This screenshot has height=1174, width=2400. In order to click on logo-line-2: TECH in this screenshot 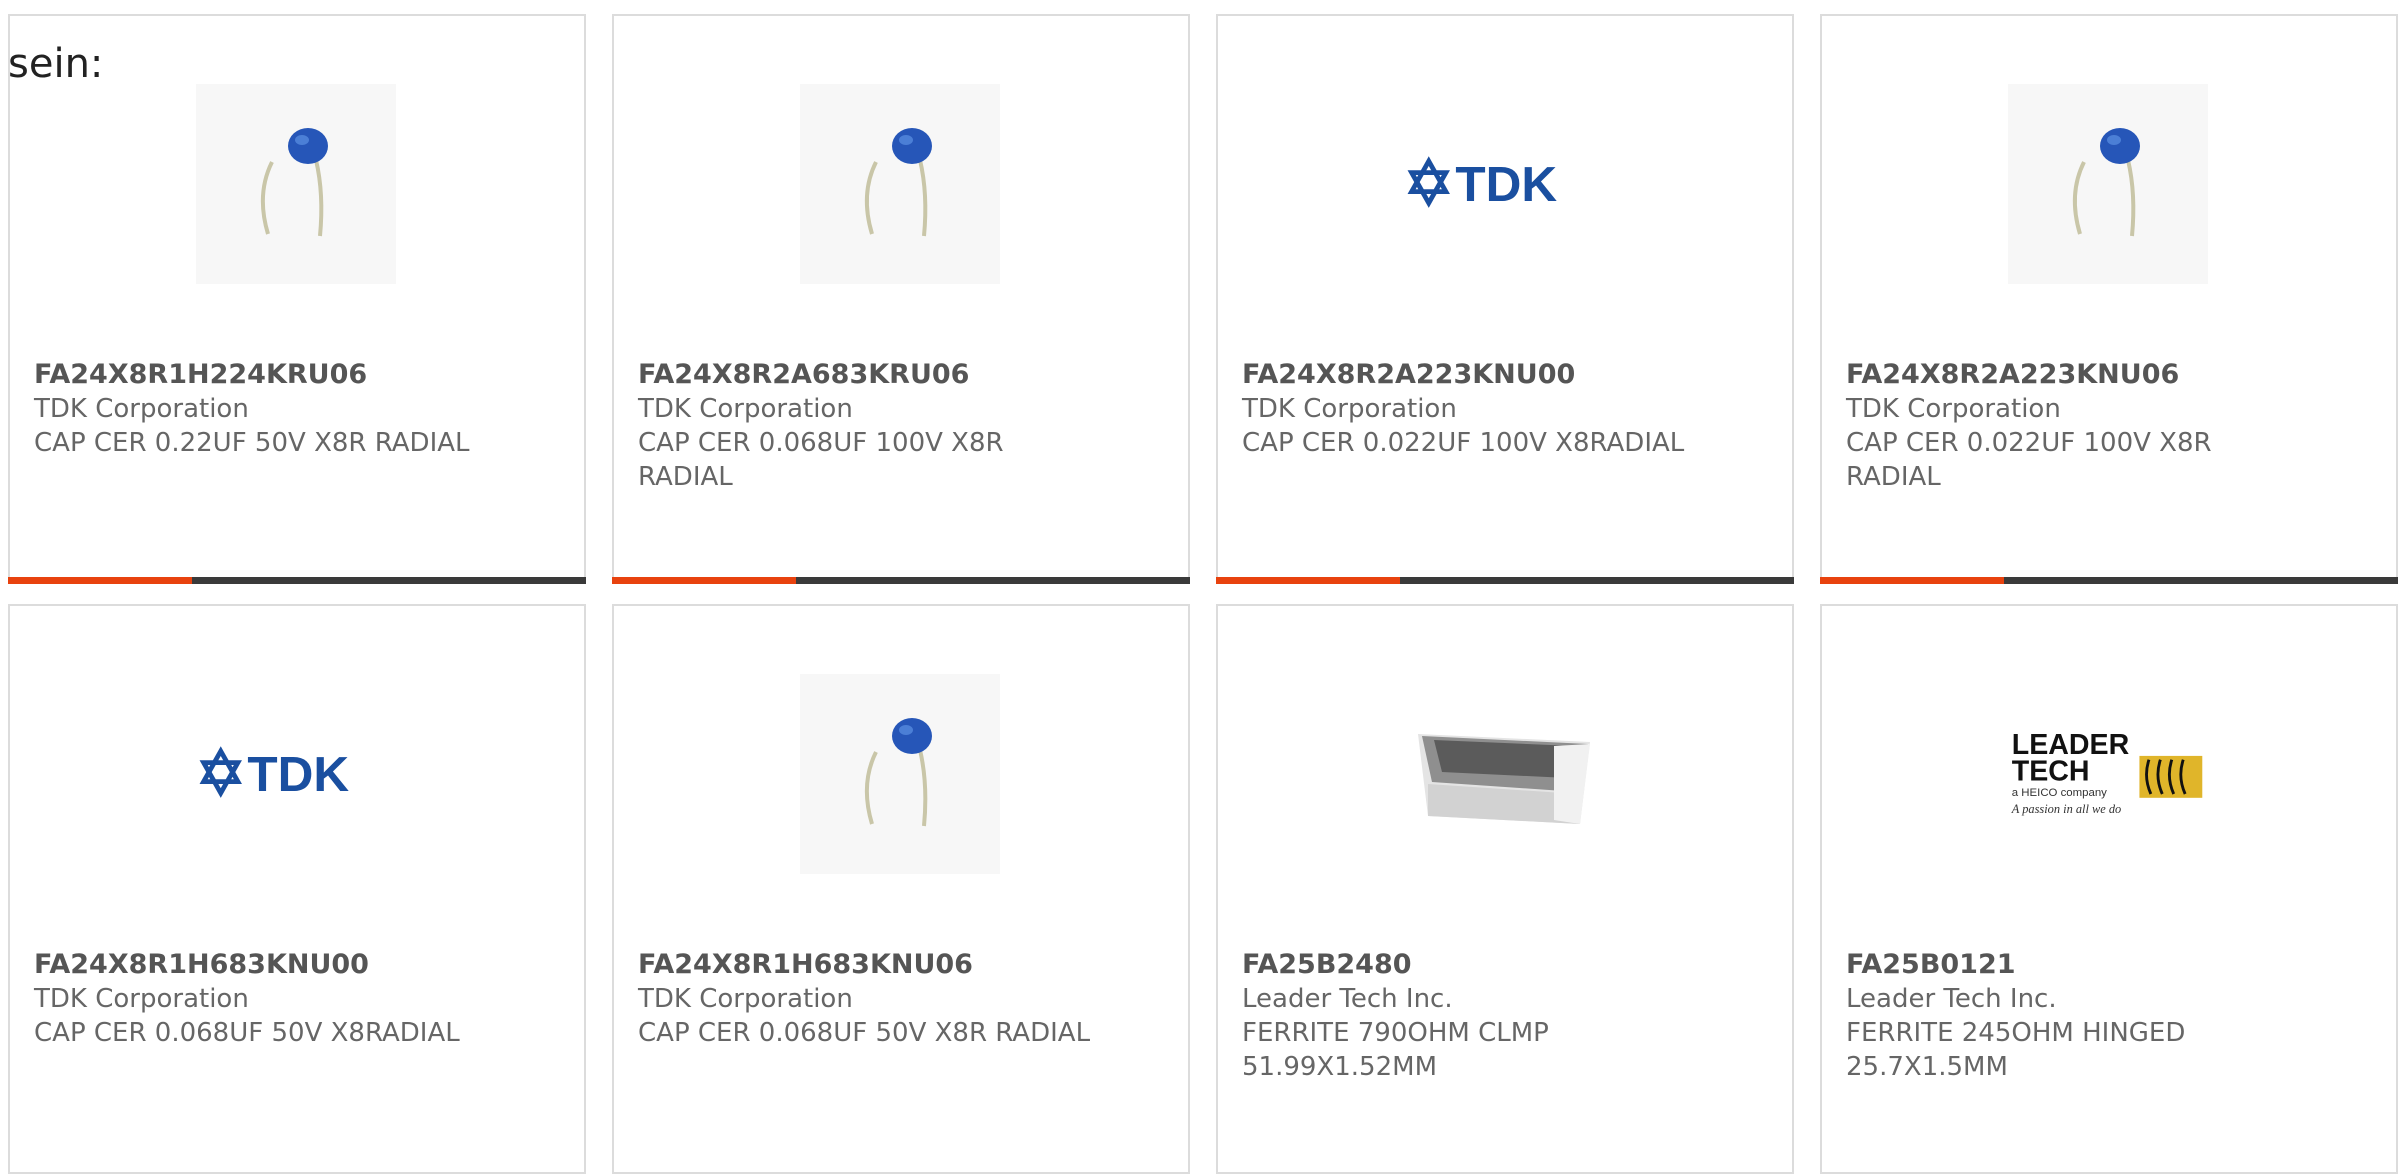, I will do `click(2051, 772)`.